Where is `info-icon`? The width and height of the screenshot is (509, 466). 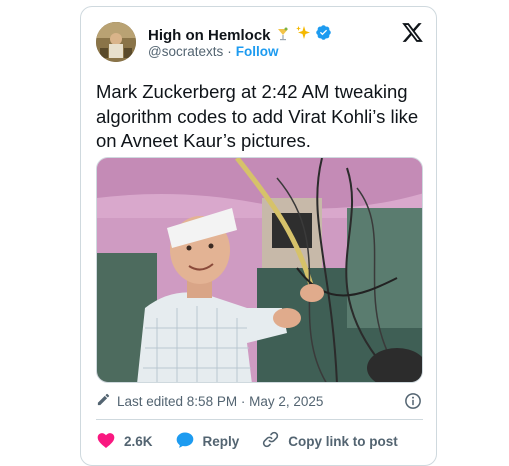
info-icon is located at coordinates (413, 401).